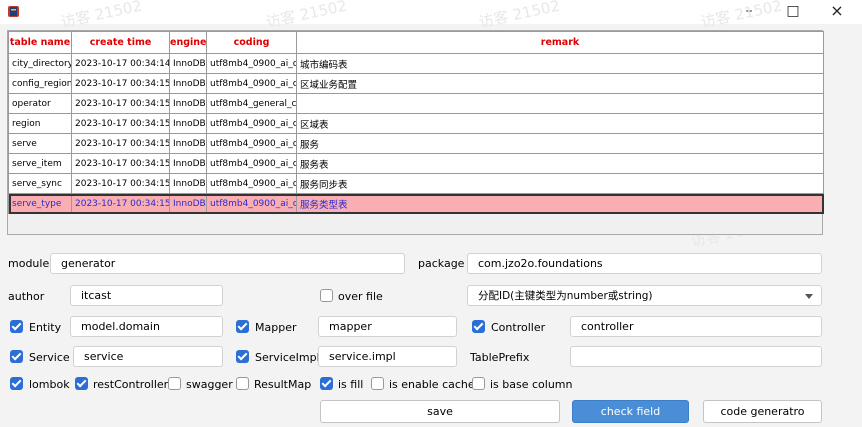 The width and height of the screenshot is (862, 427). What do you see at coordinates (644, 263) in the screenshot?
I see `package-input: com.jzo2o.foundations` at bounding box center [644, 263].